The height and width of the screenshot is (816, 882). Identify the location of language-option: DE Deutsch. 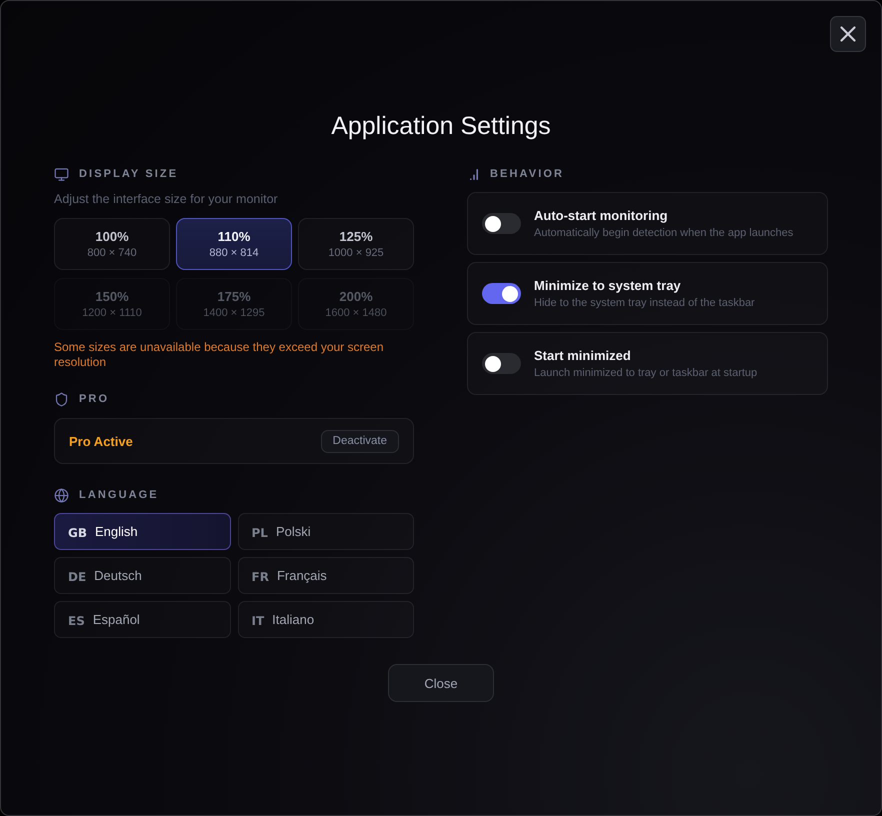
(142, 575).